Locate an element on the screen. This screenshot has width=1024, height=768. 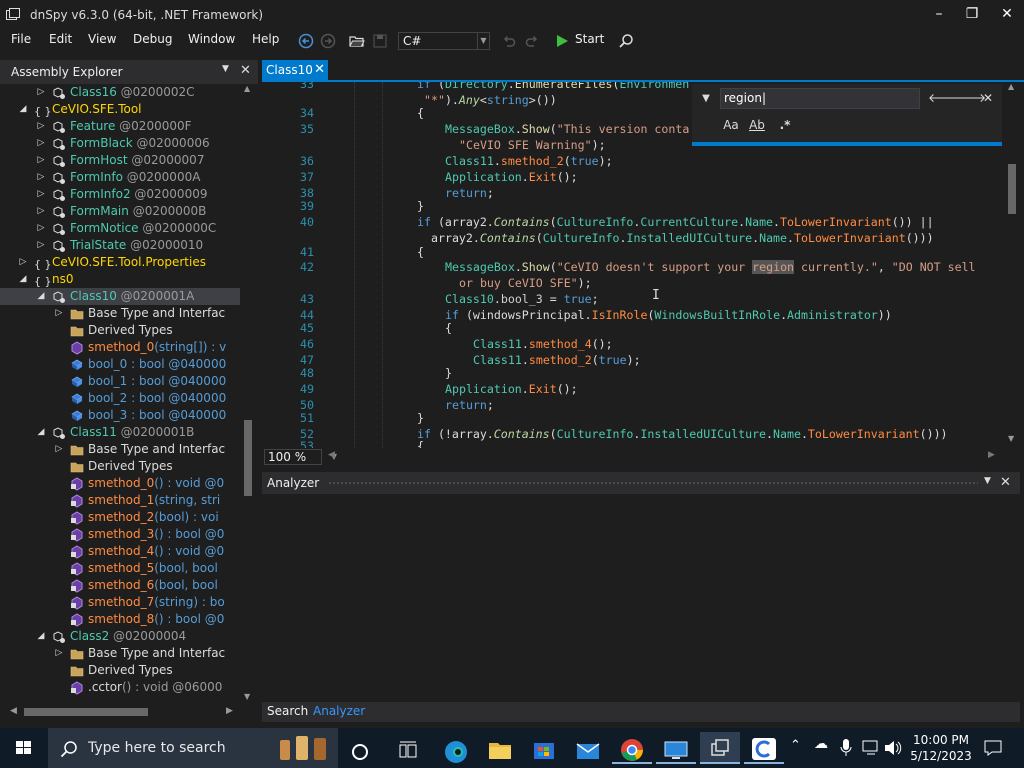
onedrive-icon: ☁ is located at coordinates (821, 744).